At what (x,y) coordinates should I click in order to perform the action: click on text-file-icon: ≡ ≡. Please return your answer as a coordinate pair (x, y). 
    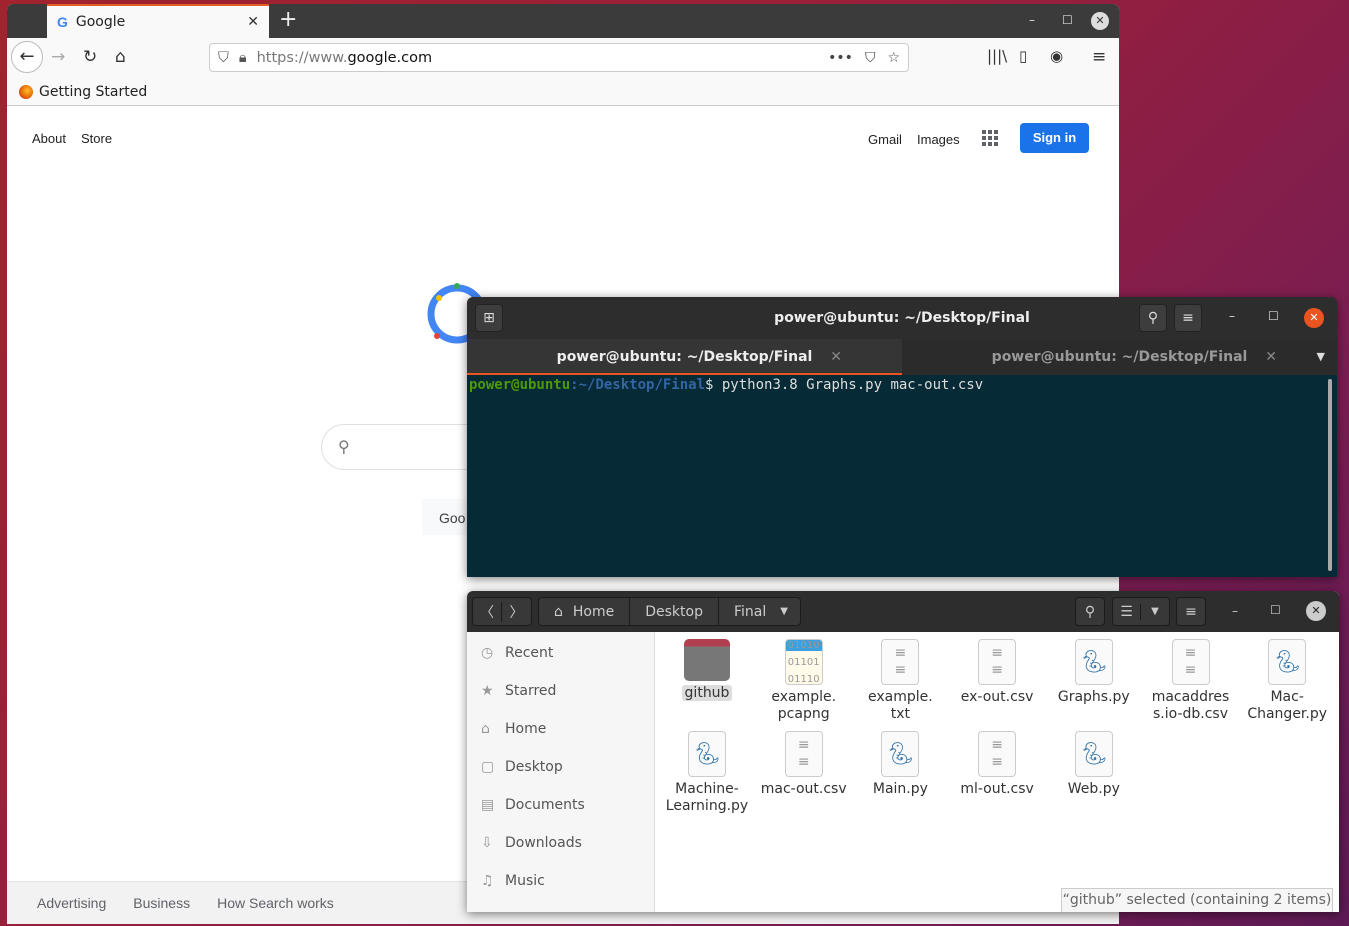
    Looking at the image, I should click on (900, 662).